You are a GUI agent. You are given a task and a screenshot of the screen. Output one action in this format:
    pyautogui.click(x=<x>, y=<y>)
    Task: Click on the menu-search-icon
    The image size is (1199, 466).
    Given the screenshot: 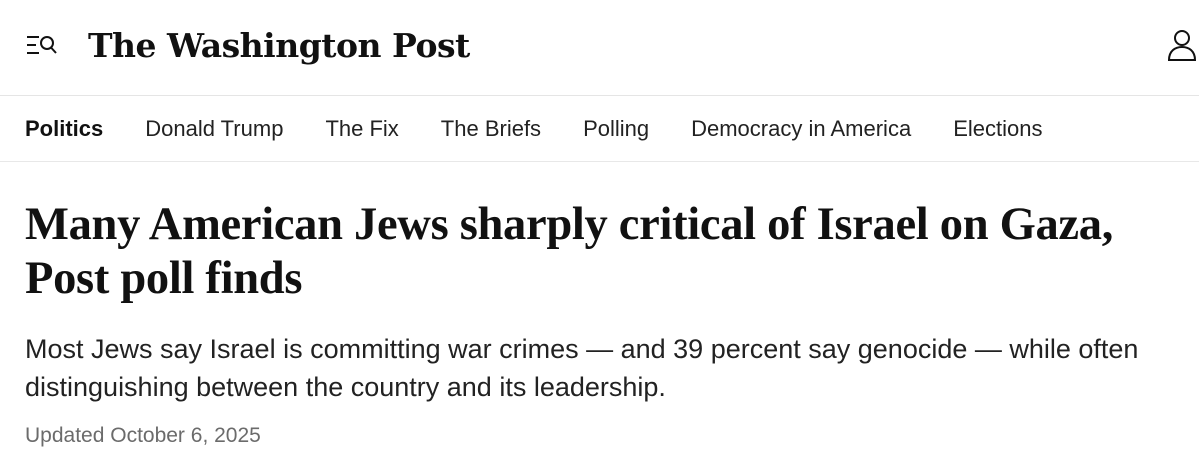 What is the action you would take?
    pyautogui.click(x=42, y=46)
    